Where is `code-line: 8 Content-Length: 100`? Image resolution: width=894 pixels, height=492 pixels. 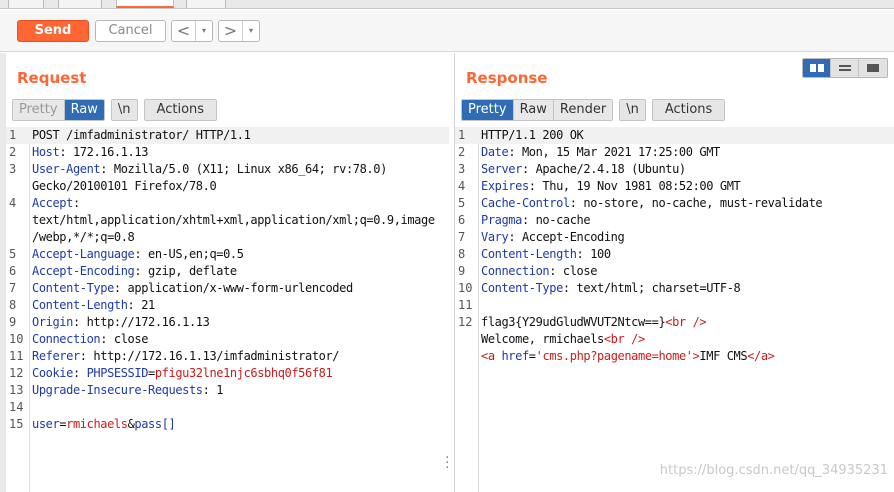 code-line: 8 Content-Length: 100 is located at coordinates (534, 254).